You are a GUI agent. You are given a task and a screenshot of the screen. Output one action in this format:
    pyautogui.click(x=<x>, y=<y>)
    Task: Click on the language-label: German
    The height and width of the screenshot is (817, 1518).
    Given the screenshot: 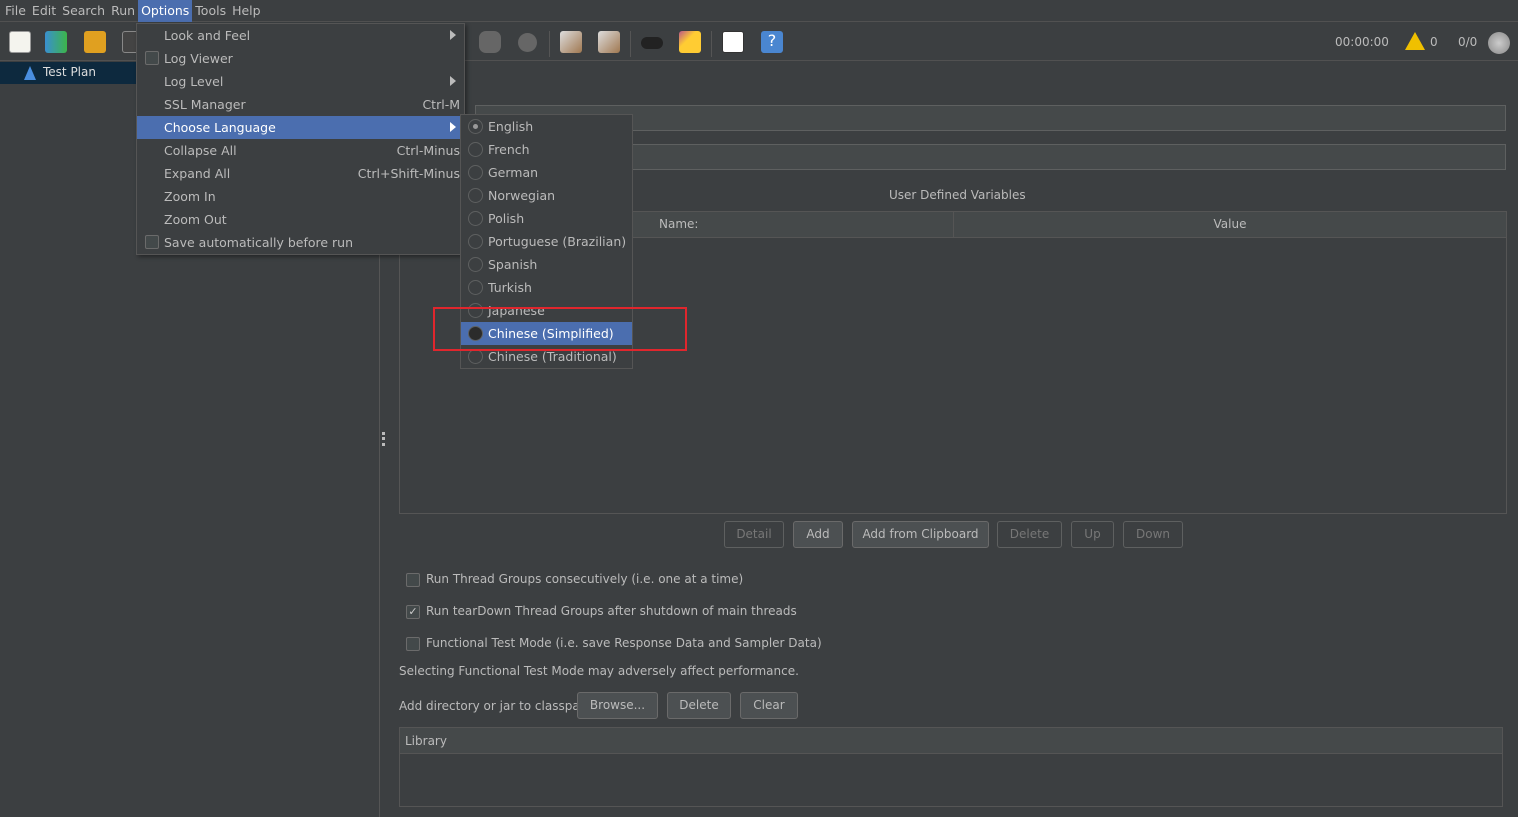 What is the action you would take?
    pyautogui.click(x=513, y=172)
    